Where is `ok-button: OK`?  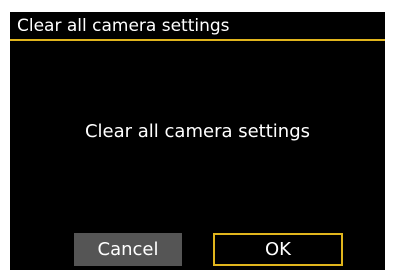
ok-button: OK is located at coordinates (278, 249).